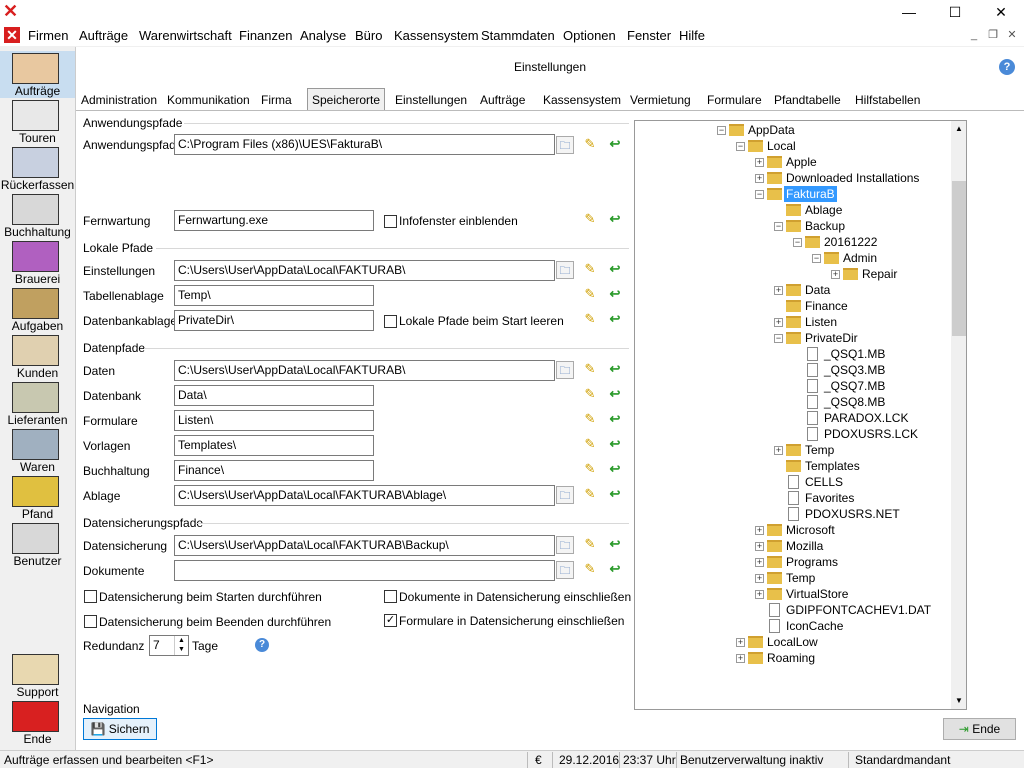 The width and height of the screenshot is (1024, 768). What do you see at coordinates (37, 262) in the screenshot?
I see `sidebar-item-5: Brauerei` at bounding box center [37, 262].